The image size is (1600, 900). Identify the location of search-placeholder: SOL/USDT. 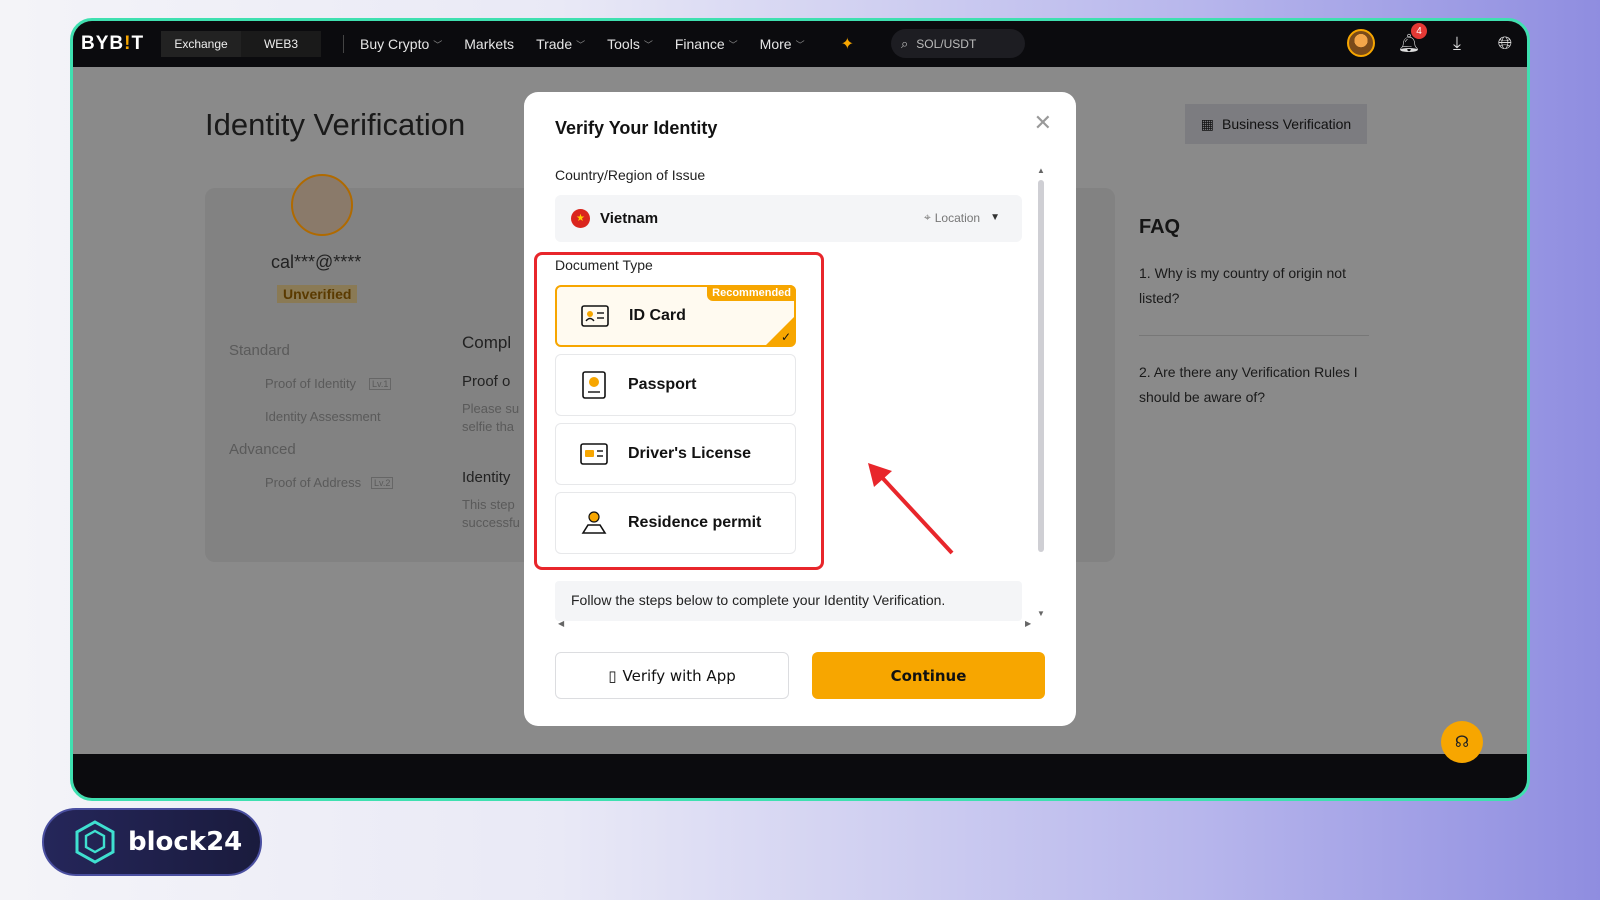
(946, 43).